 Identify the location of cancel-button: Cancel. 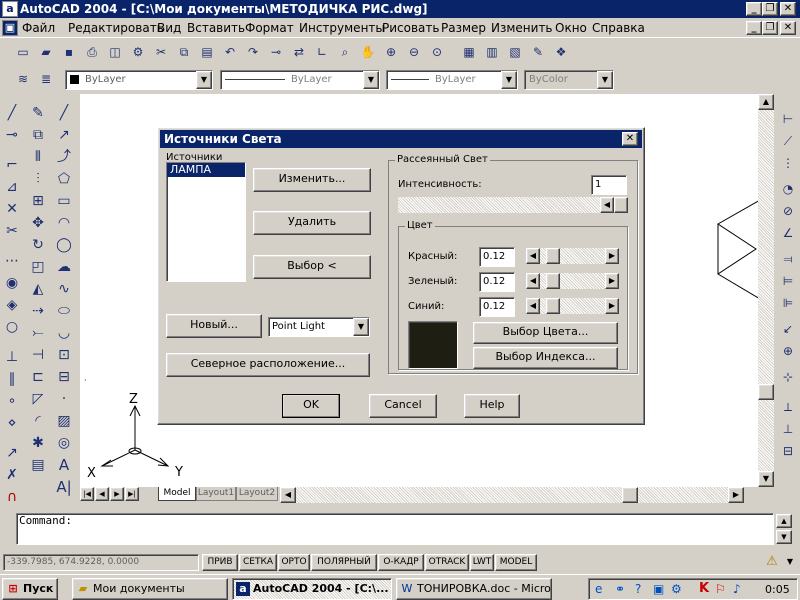
(403, 406).